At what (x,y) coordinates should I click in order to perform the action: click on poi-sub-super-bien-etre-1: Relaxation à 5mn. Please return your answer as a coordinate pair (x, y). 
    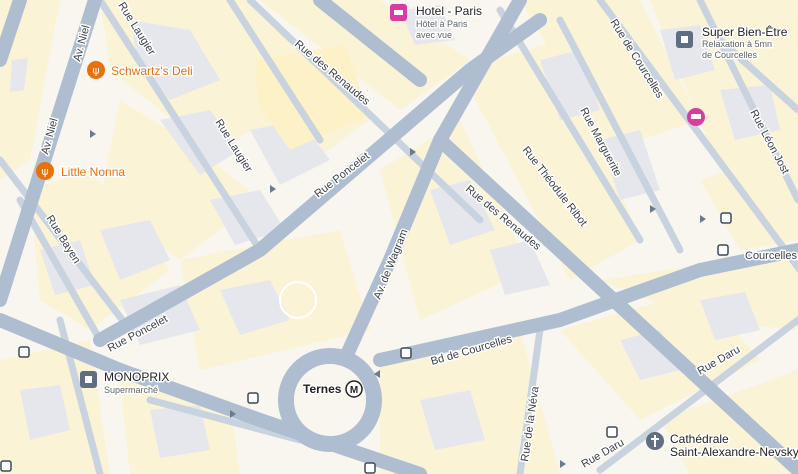
    Looking at the image, I should click on (737, 44).